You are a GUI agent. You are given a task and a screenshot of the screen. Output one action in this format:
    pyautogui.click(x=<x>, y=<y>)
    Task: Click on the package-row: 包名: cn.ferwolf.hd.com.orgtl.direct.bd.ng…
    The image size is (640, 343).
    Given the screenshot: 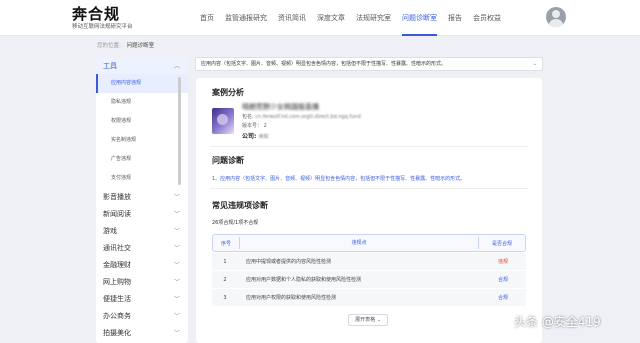 What is the action you would take?
    pyautogui.click(x=301, y=116)
    